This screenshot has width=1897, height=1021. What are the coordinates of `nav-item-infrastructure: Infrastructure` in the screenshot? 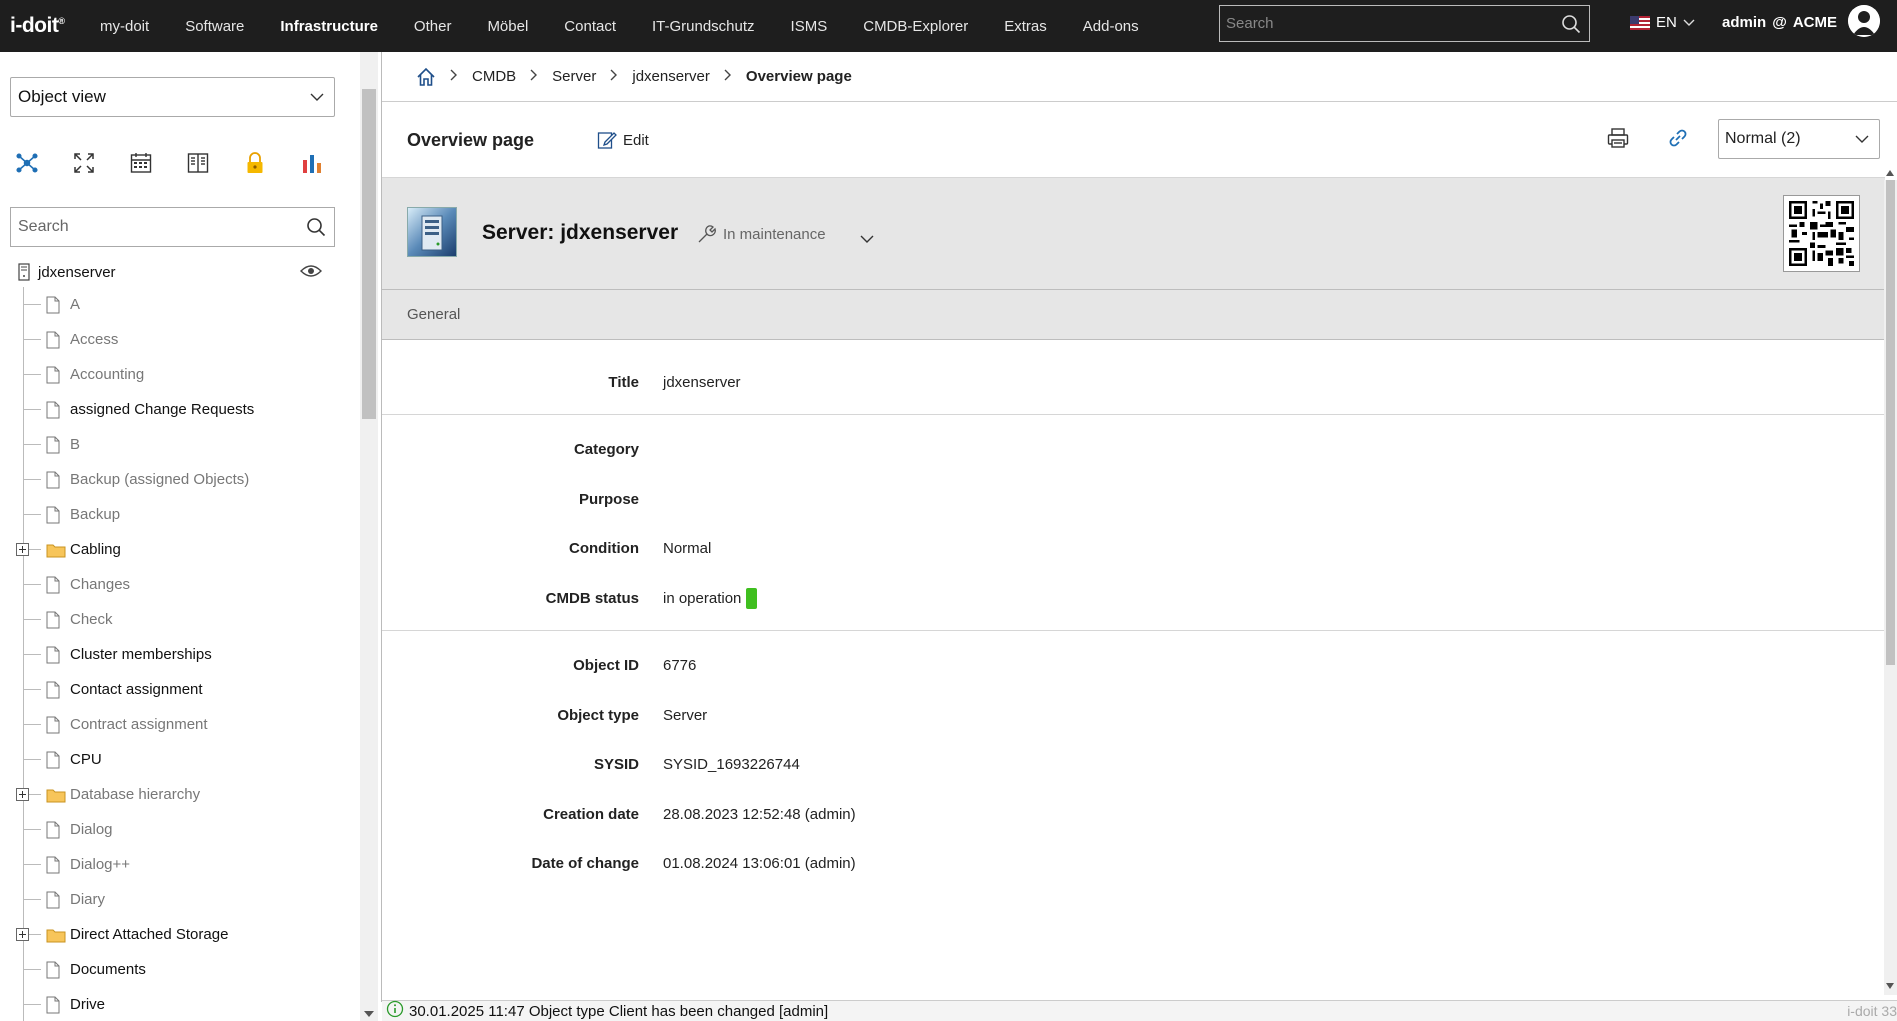 It's located at (329, 26).